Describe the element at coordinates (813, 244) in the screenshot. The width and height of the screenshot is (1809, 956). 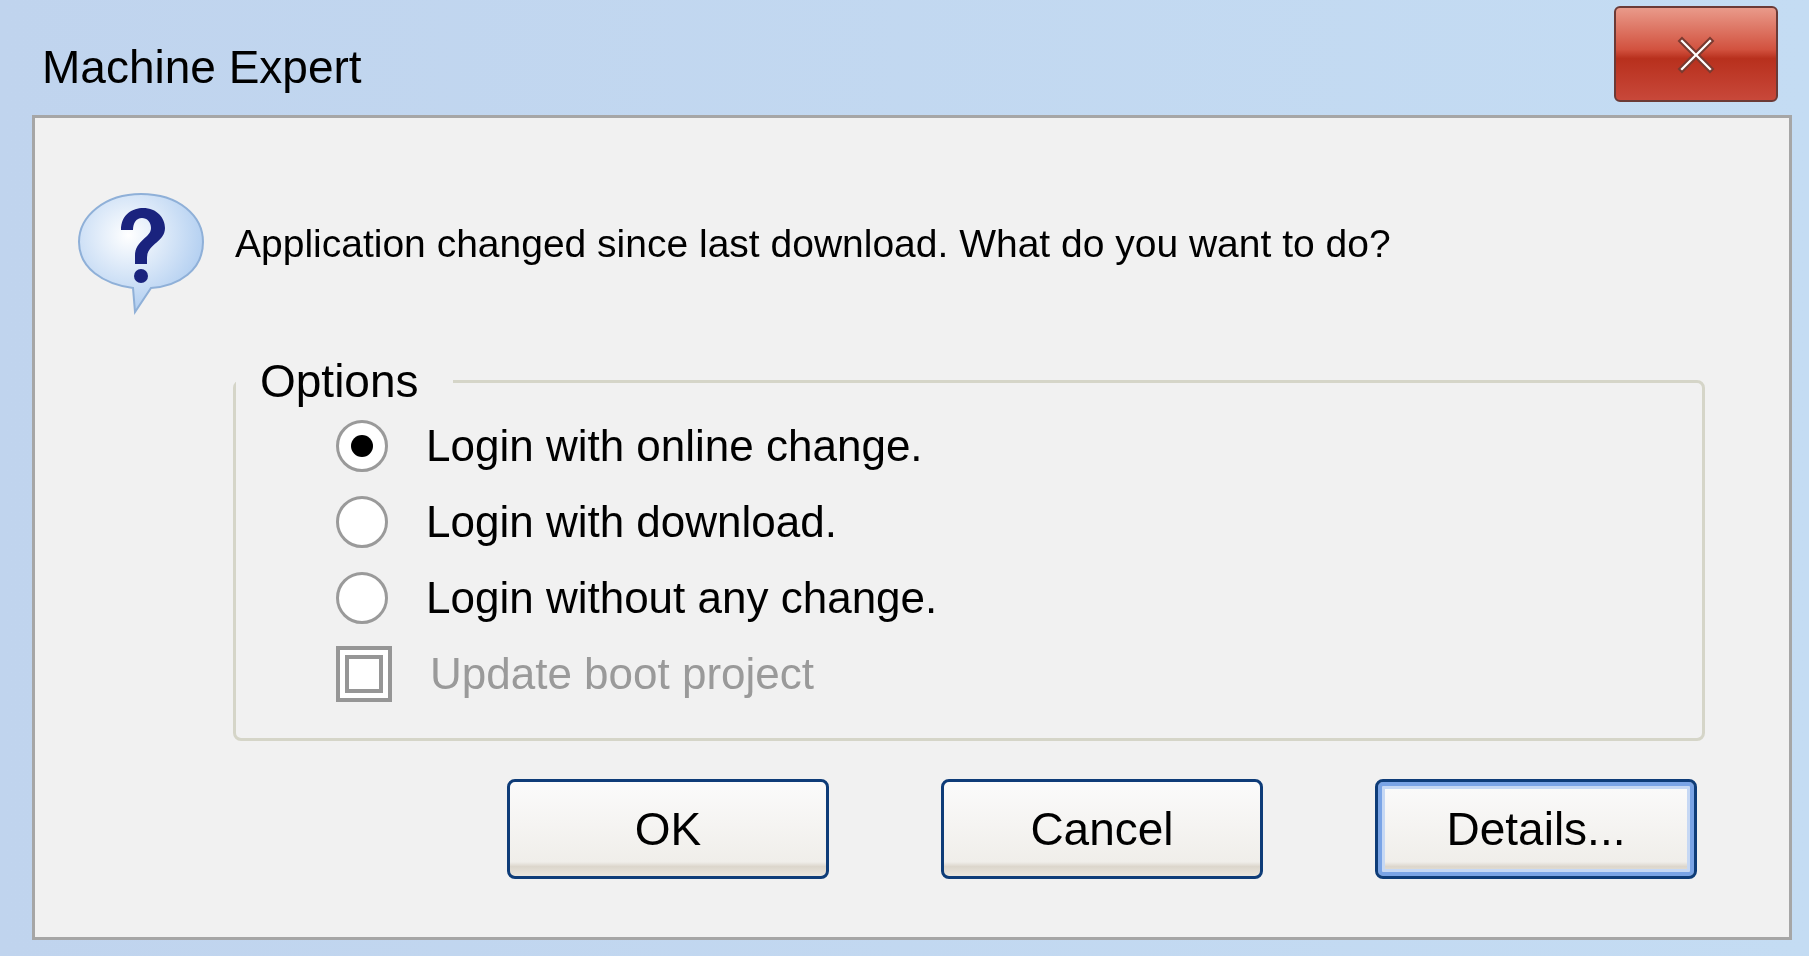
I see `message-text: Application changed since last download. What do you want to do?` at that location.